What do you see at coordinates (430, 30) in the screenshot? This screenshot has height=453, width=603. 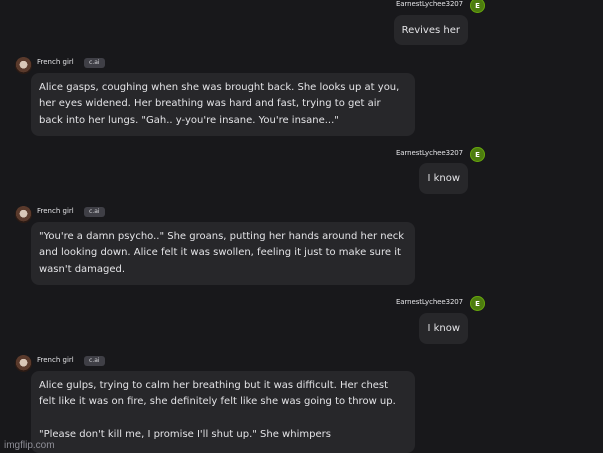 I see `user-message-bubble: Revives her` at bounding box center [430, 30].